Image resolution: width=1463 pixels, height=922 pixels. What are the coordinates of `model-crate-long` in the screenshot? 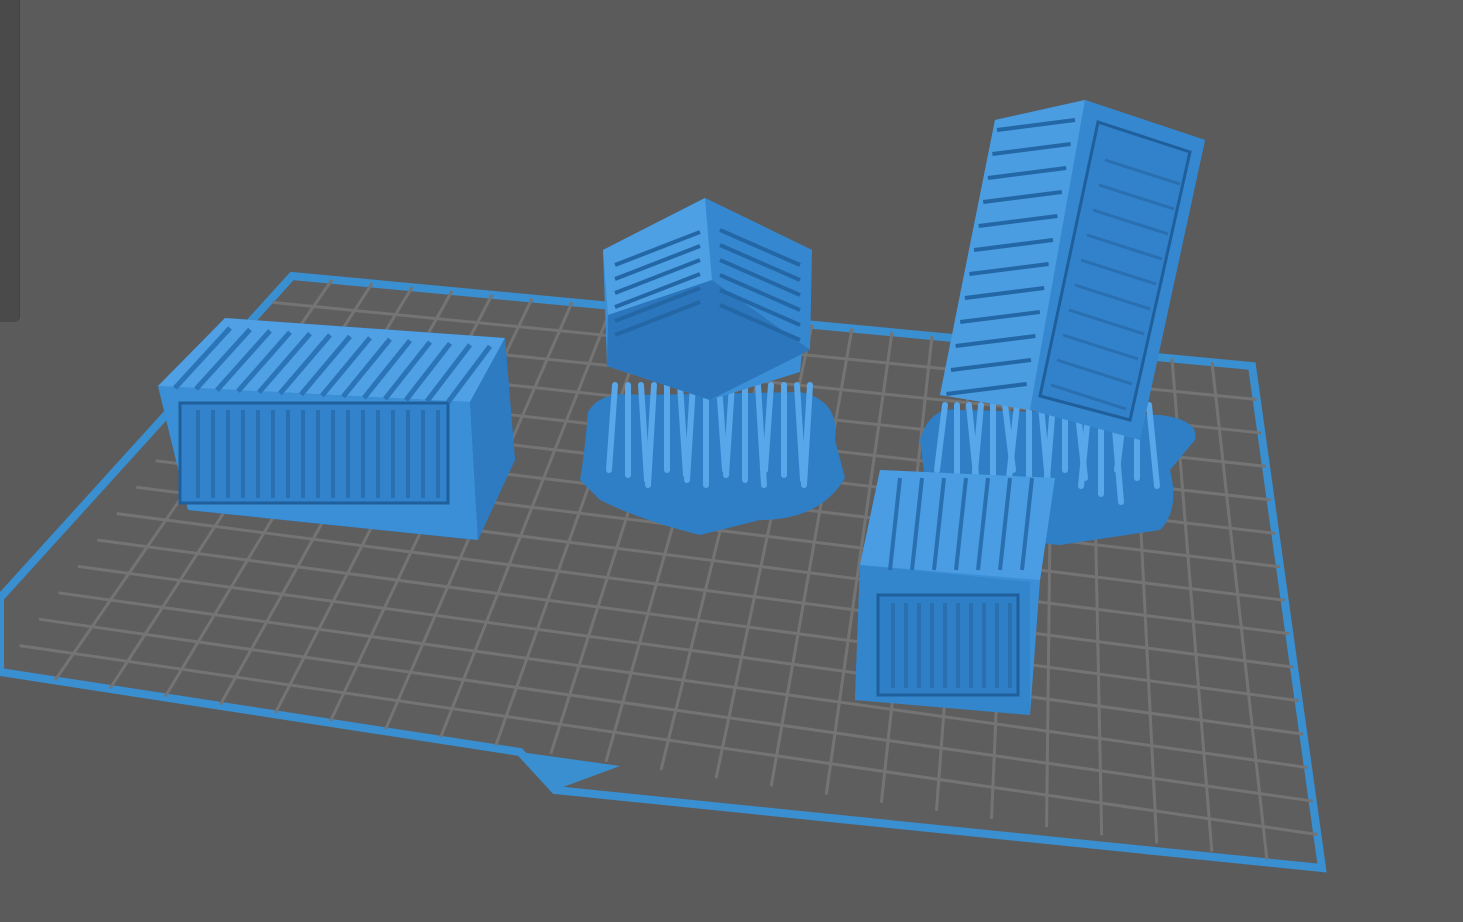 It's located at (336, 429).